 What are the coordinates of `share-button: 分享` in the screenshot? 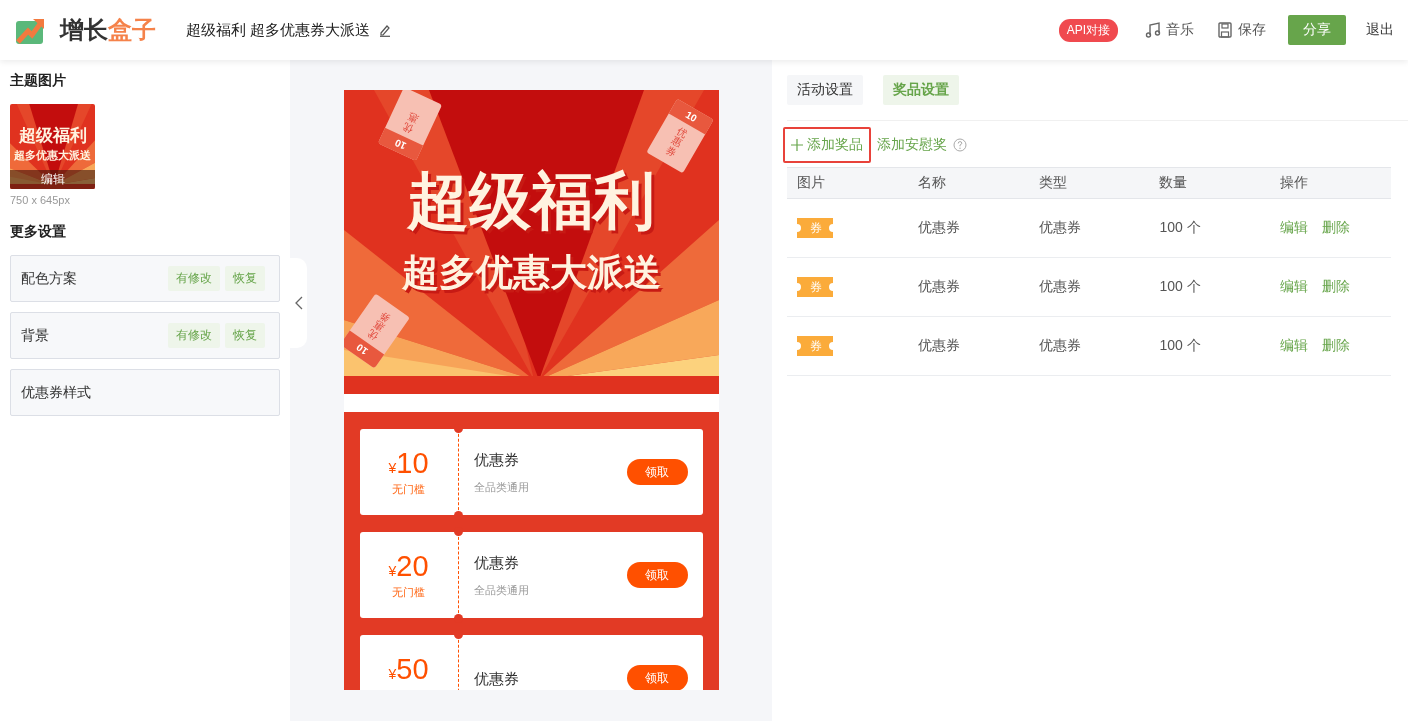 It's located at (1317, 30).